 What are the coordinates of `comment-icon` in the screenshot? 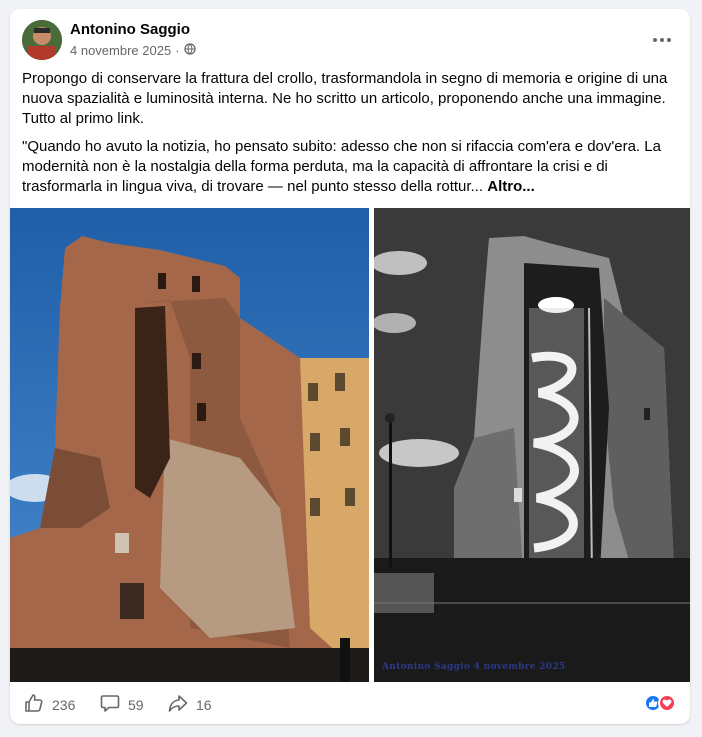 It's located at (110, 704).